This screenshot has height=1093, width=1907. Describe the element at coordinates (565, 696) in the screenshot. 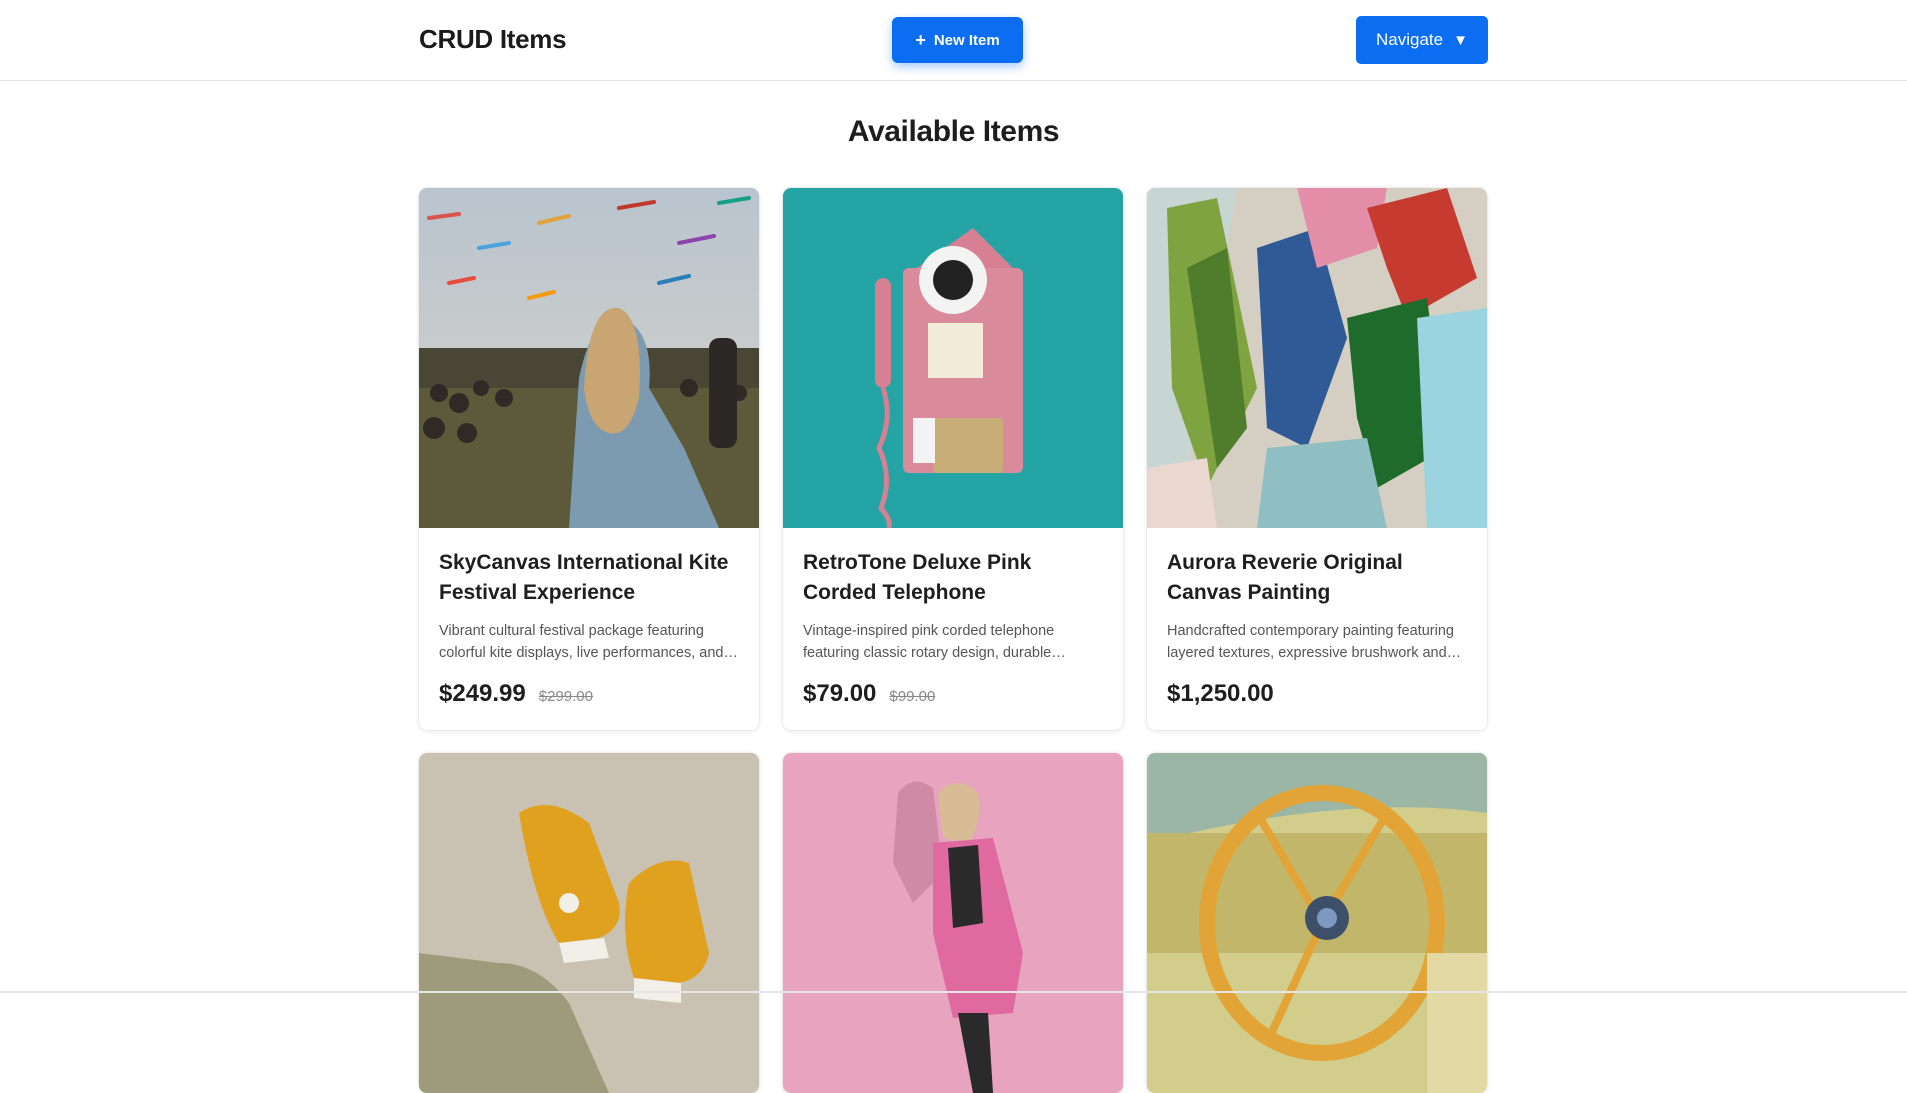

I see `item-old-price: $299.00` at that location.